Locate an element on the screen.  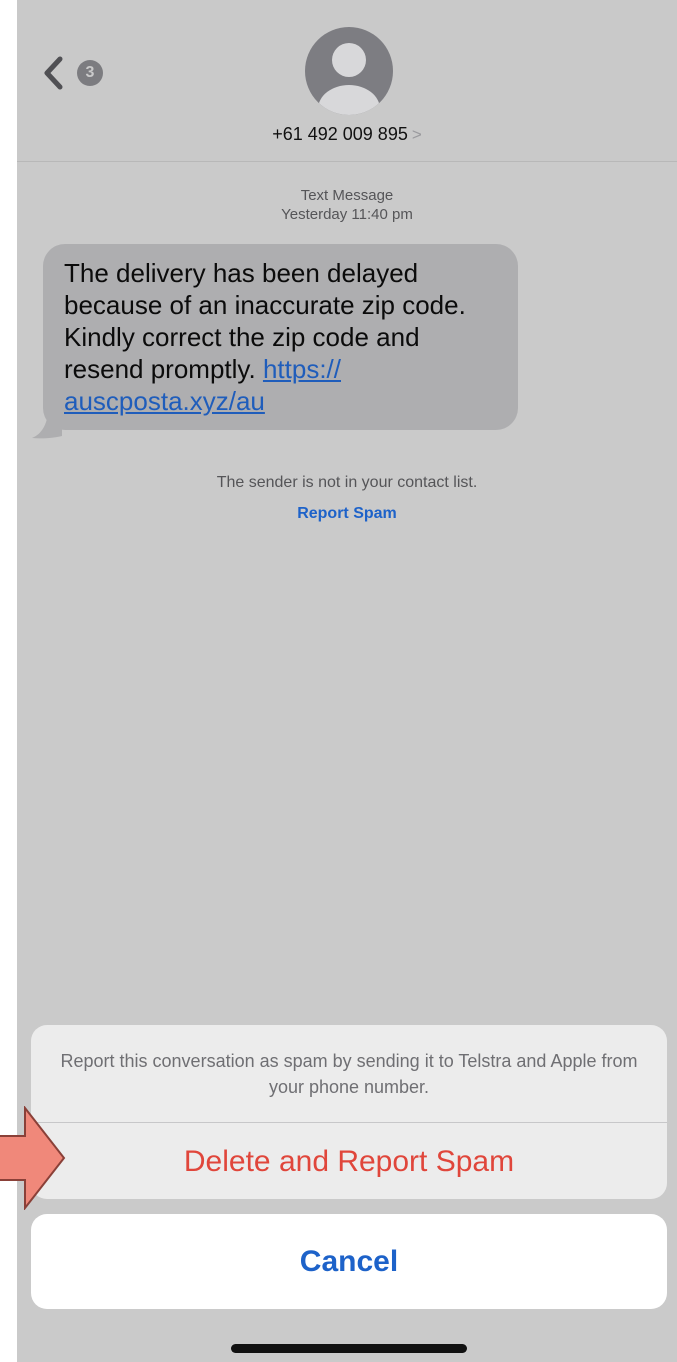
conversation-header: 3 +61 492 009 895 > is located at coordinates (347, 81).